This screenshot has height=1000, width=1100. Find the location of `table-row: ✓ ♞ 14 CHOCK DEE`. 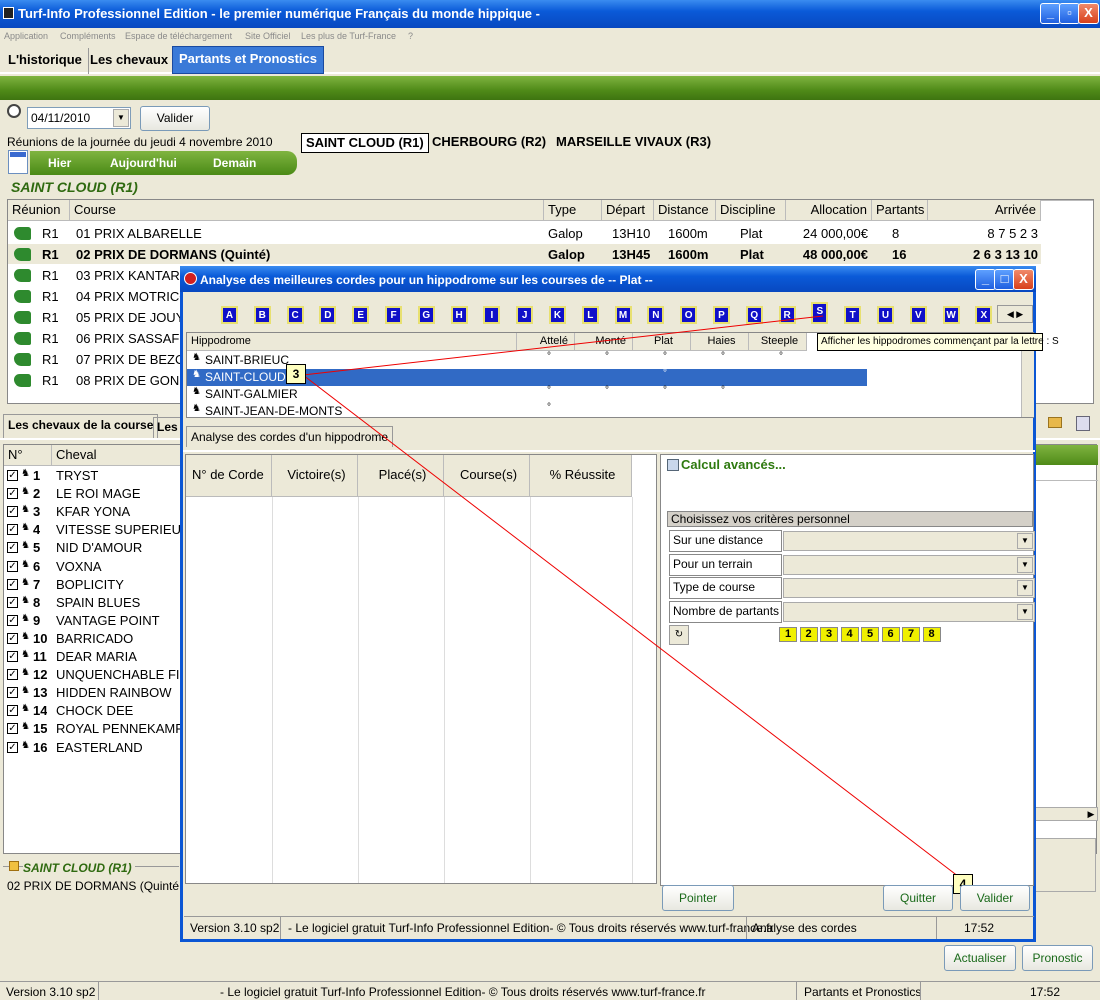

table-row: ✓ ♞ 14 CHOCK DEE is located at coordinates (93, 711).